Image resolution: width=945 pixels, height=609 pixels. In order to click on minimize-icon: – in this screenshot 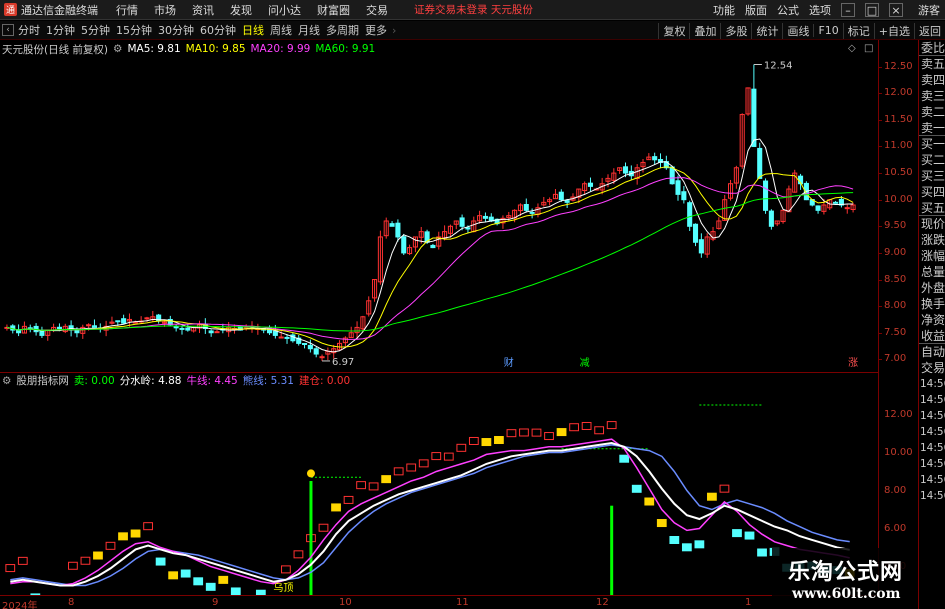, I will do `click(848, 10)`.